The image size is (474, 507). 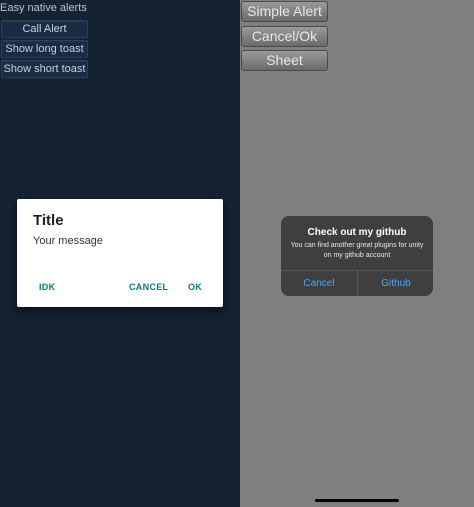 What do you see at coordinates (284, 11) in the screenshot?
I see `simple-alert-button: Simple Alert` at bounding box center [284, 11].